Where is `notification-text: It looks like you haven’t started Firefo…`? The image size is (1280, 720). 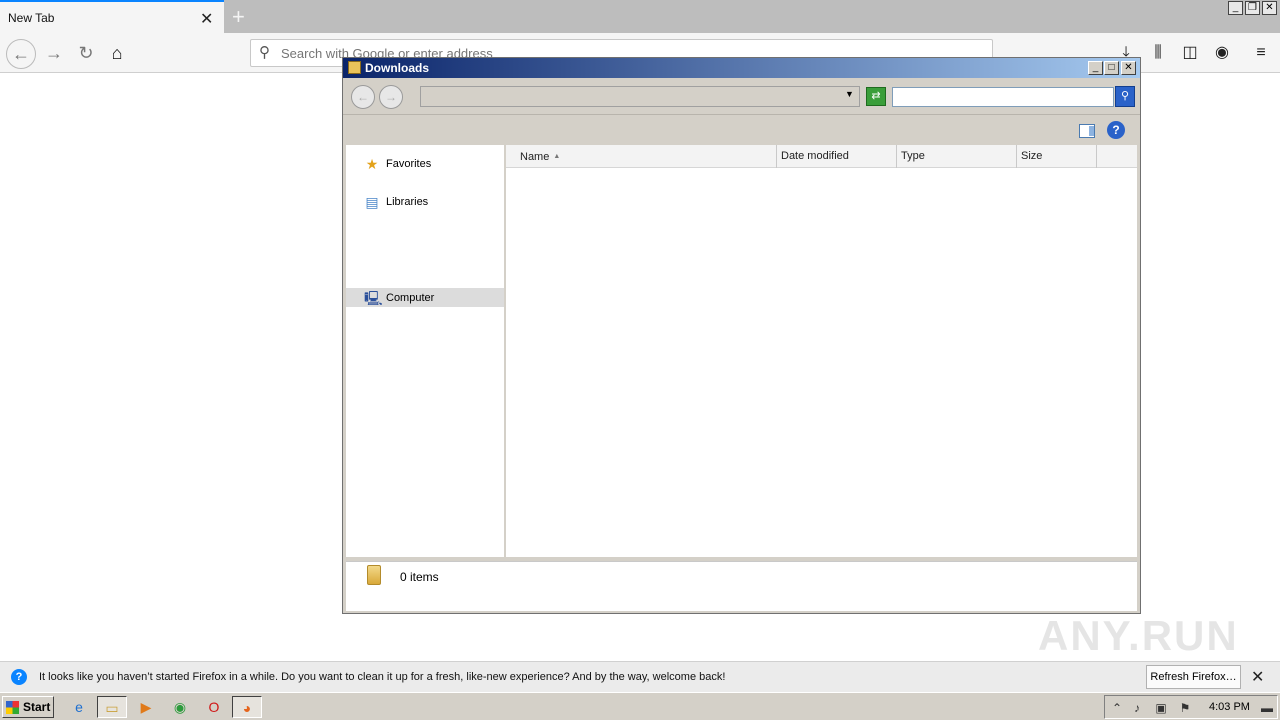
notification-text: It looks like you haven’t started Firefo… is located at coordinates (382, 677).